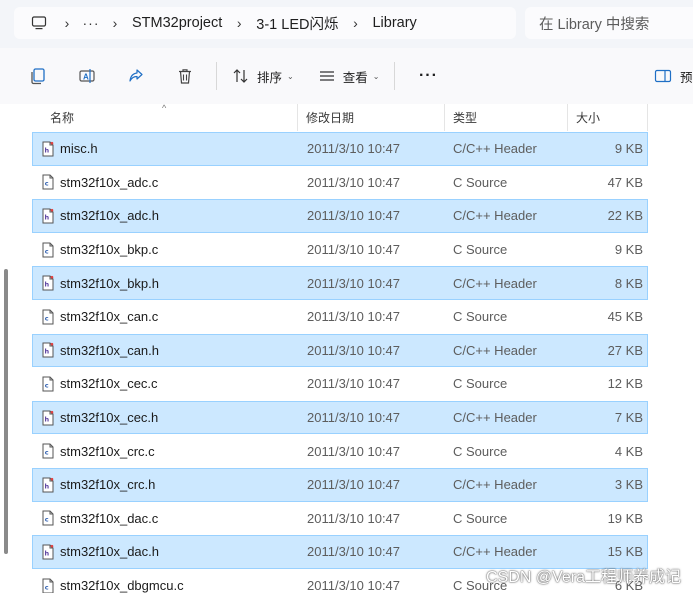 The height and width of the screenshot is (593, 693). Describe the element at coordinates (6, 411) in the screenshot. I see `vertical-scrollbar` at that location.